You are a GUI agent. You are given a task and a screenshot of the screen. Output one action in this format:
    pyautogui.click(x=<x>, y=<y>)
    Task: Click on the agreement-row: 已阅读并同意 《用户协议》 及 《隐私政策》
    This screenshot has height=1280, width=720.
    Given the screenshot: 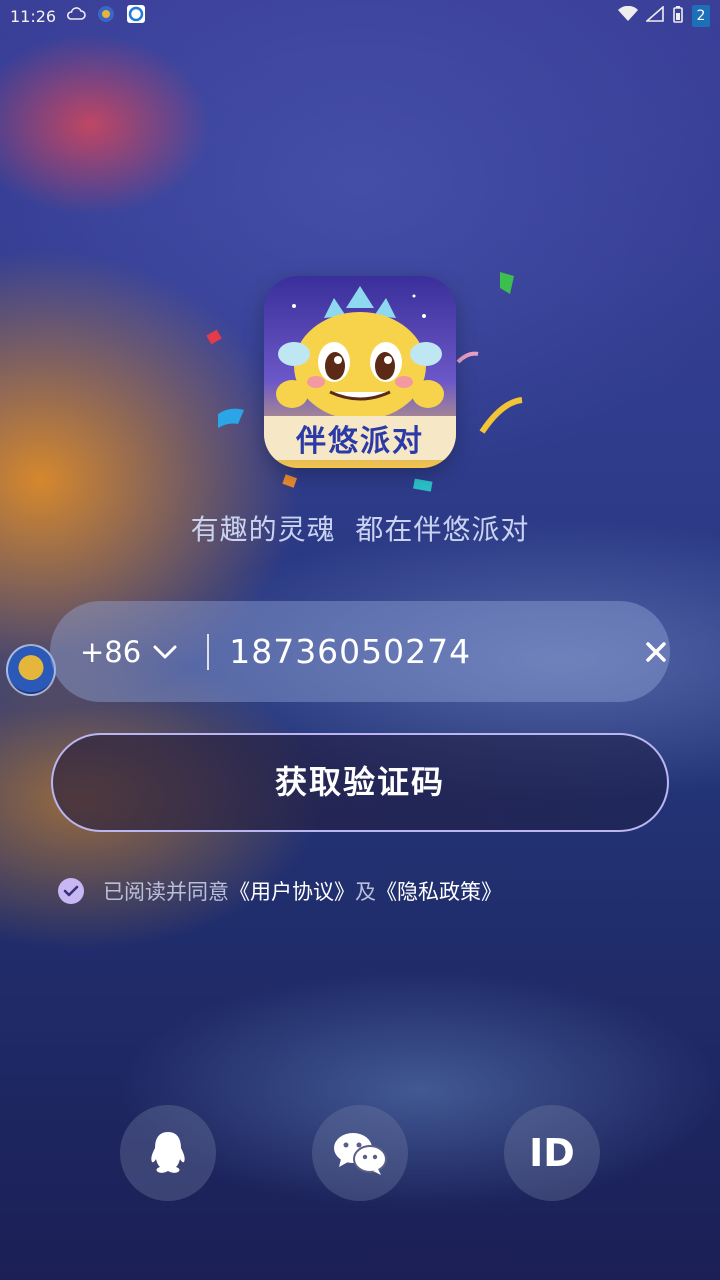 What is the action you would take?
    pyautogui.click(x=280, y=891)
    